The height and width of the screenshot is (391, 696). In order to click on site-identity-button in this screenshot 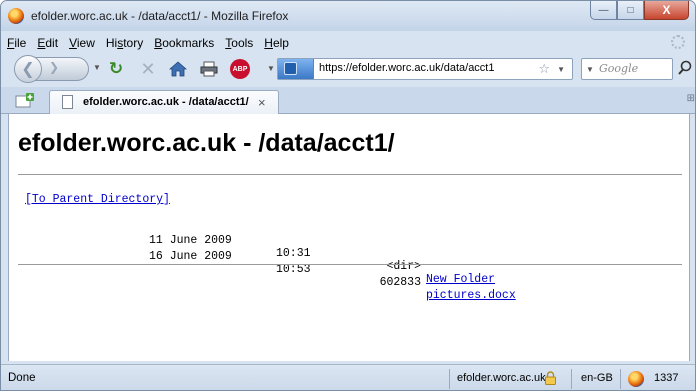, I will do `click(296, 69)`.